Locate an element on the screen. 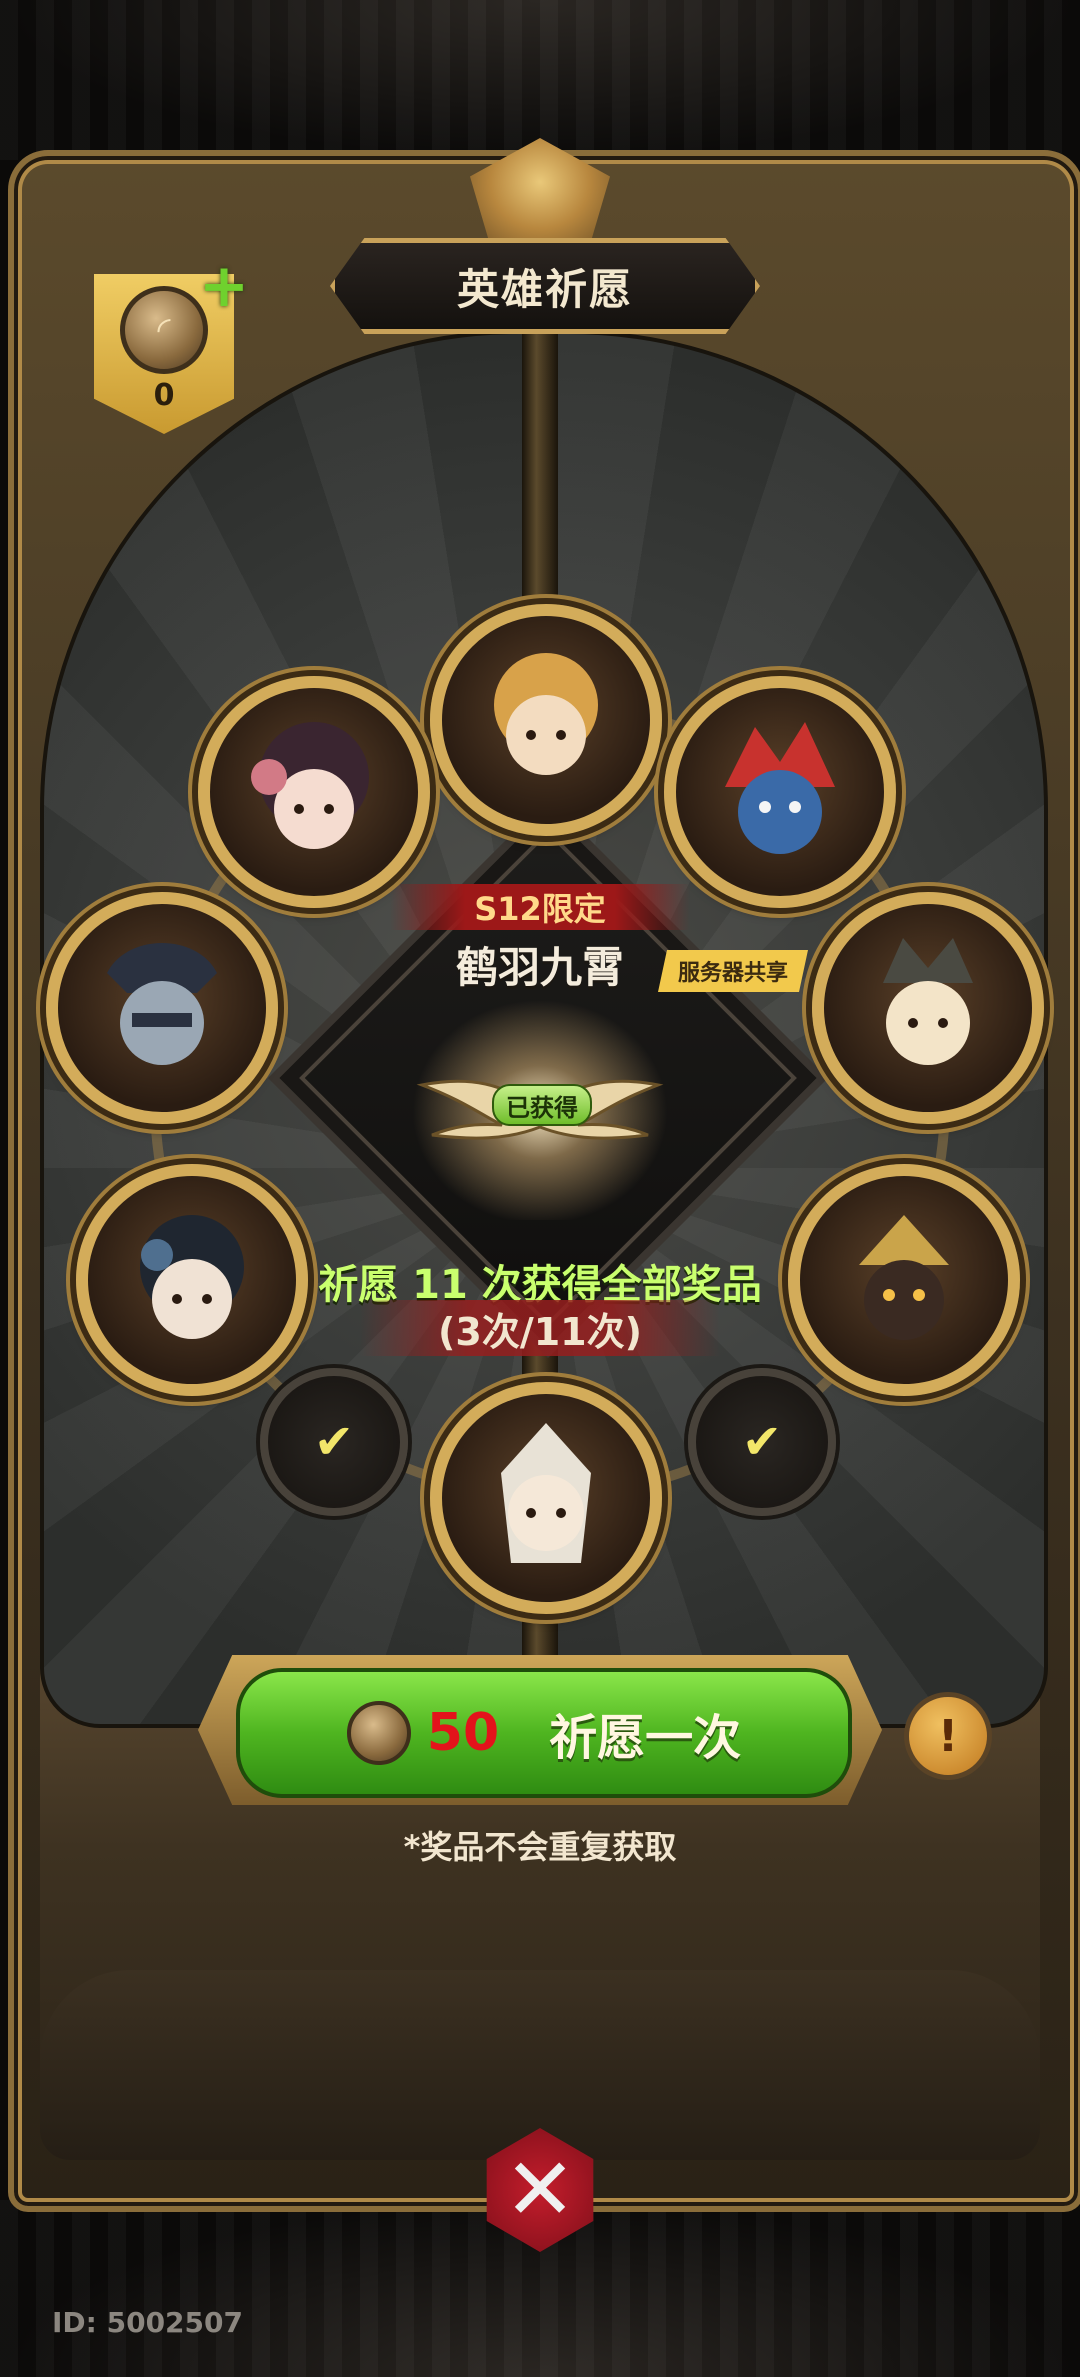 Image resolution: width=1080 pixels, height=2377 pixels. title-plate: 英雄祈愿 is located at coordinates (545, 286).